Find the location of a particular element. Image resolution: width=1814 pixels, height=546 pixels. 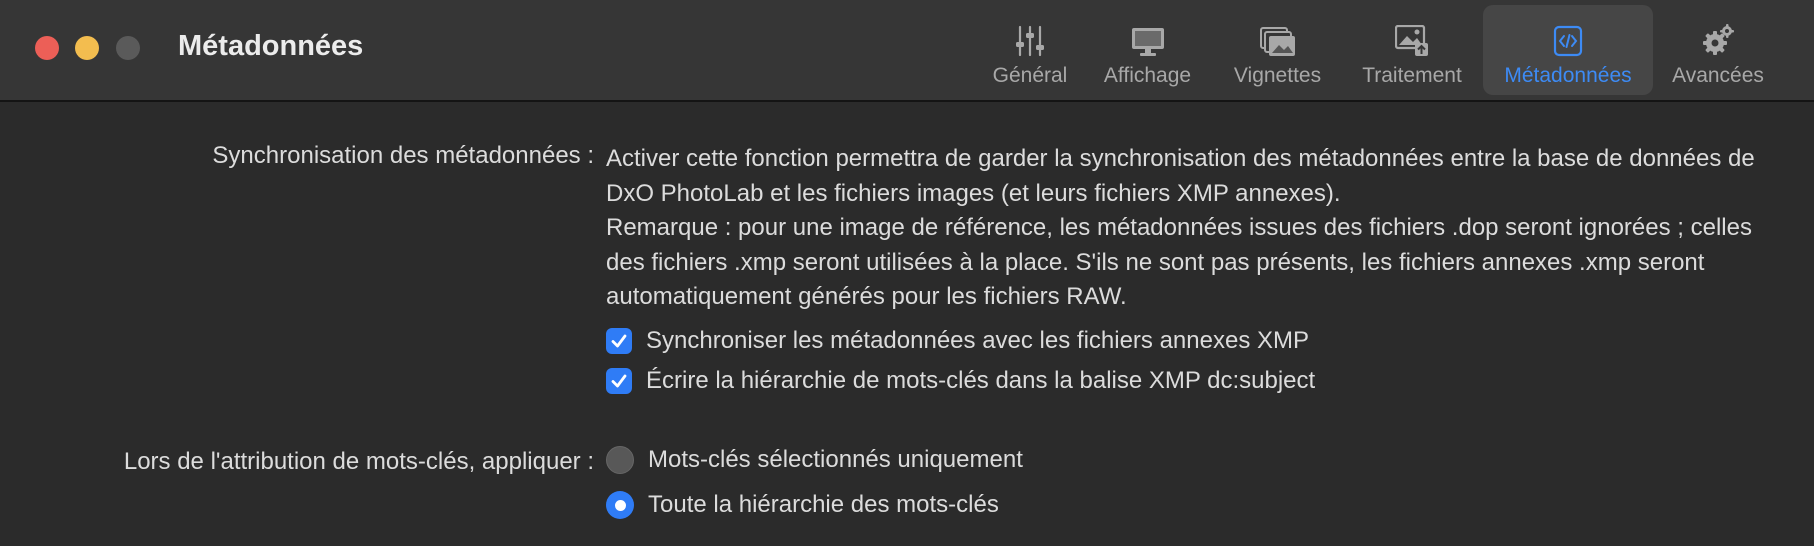

keywords-selected-only-radio is located at coordinates (620, 460).